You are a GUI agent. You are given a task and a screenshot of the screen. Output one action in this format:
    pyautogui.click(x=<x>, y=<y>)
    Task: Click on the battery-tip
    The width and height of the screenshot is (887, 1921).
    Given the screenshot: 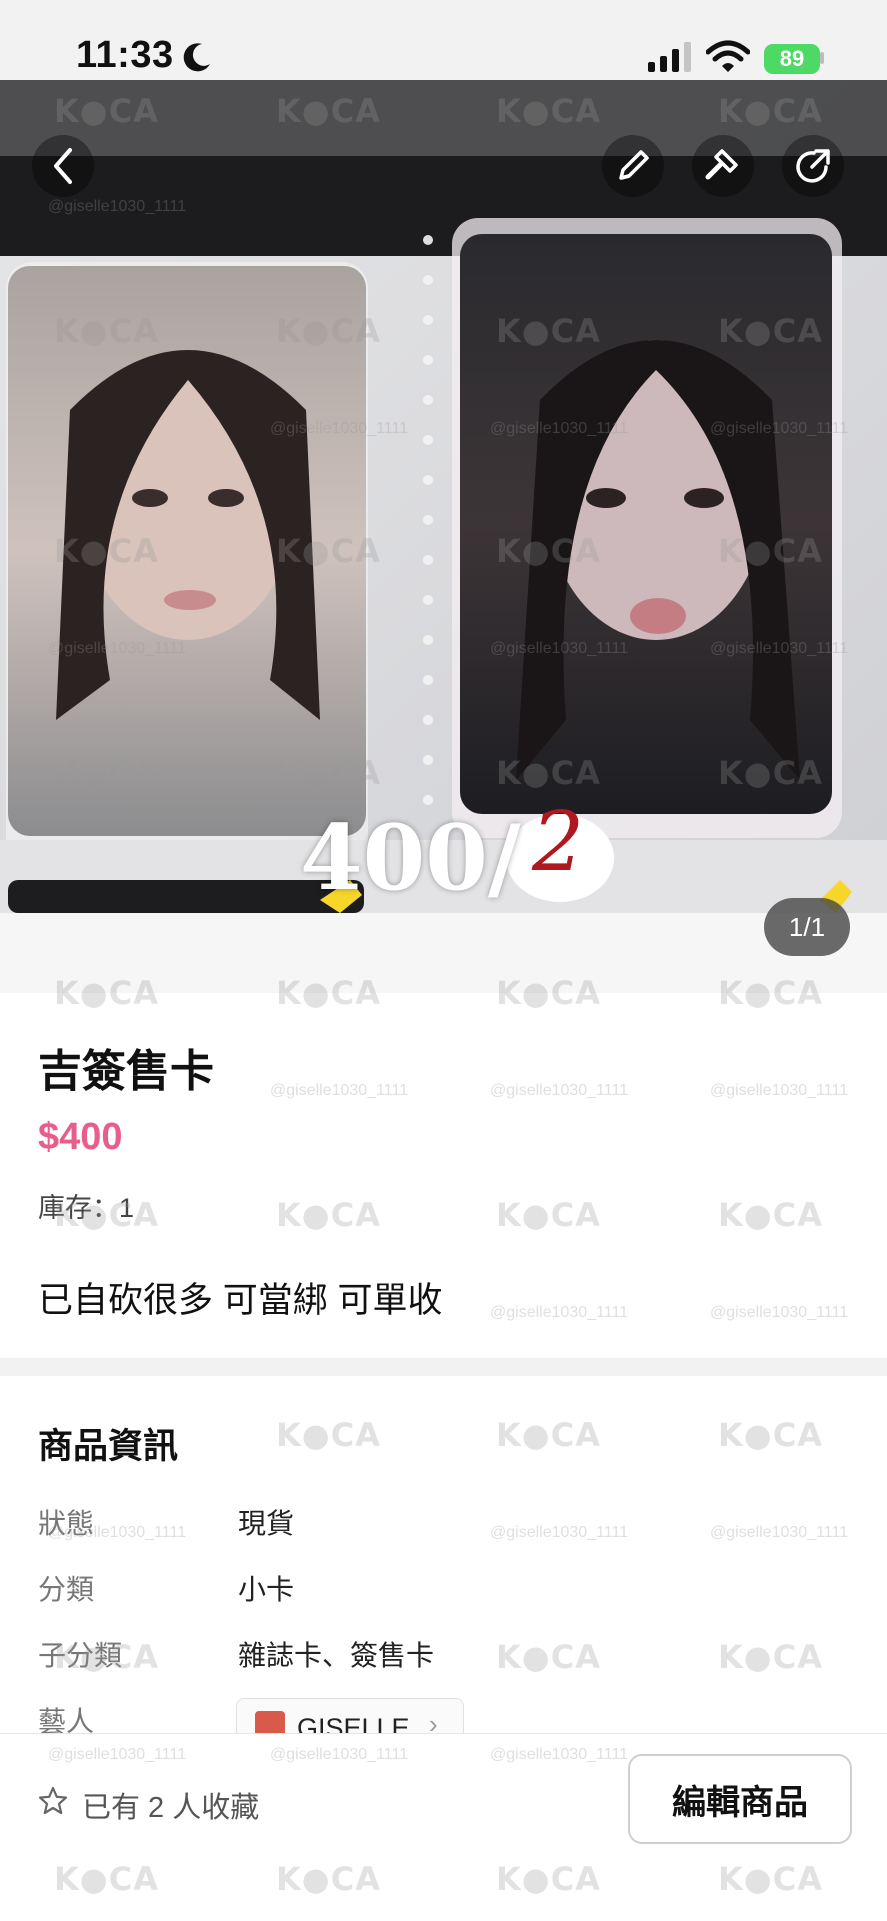 What is the action you would take?
    pyautogui.click(x=822, y=58)
    